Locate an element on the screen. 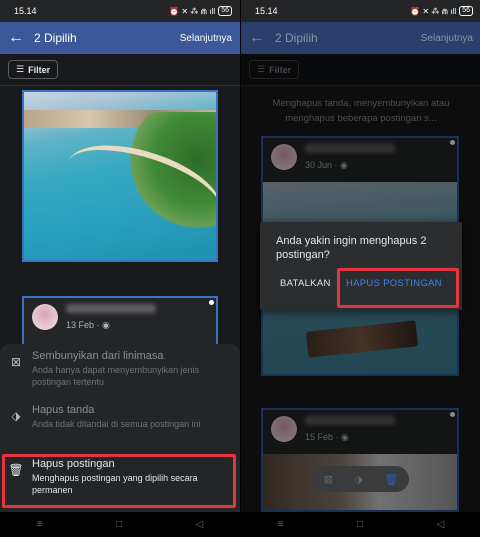  highlight-box-confirm is located at coordinates (398, 288).